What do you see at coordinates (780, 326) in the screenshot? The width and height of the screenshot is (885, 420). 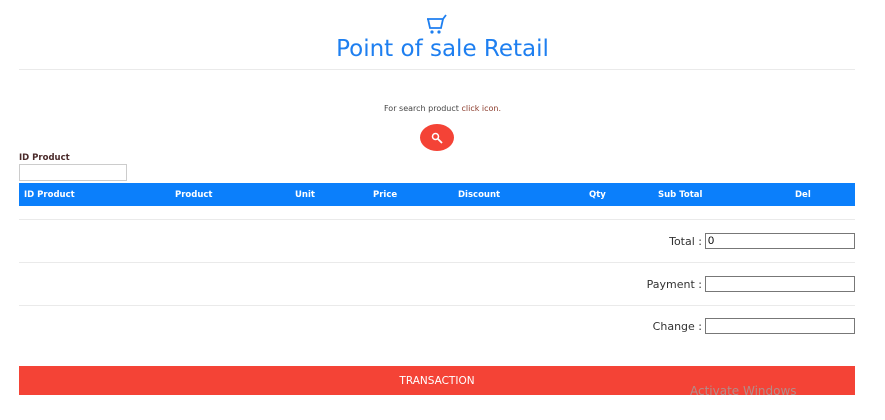 I see `change-input` at bounding box center [780, 326].